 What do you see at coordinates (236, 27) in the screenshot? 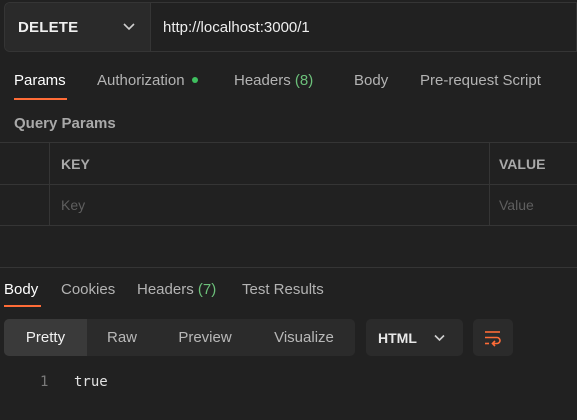
I see `url-input: http://localhost:3000/1` at bounding box center [236, 27].